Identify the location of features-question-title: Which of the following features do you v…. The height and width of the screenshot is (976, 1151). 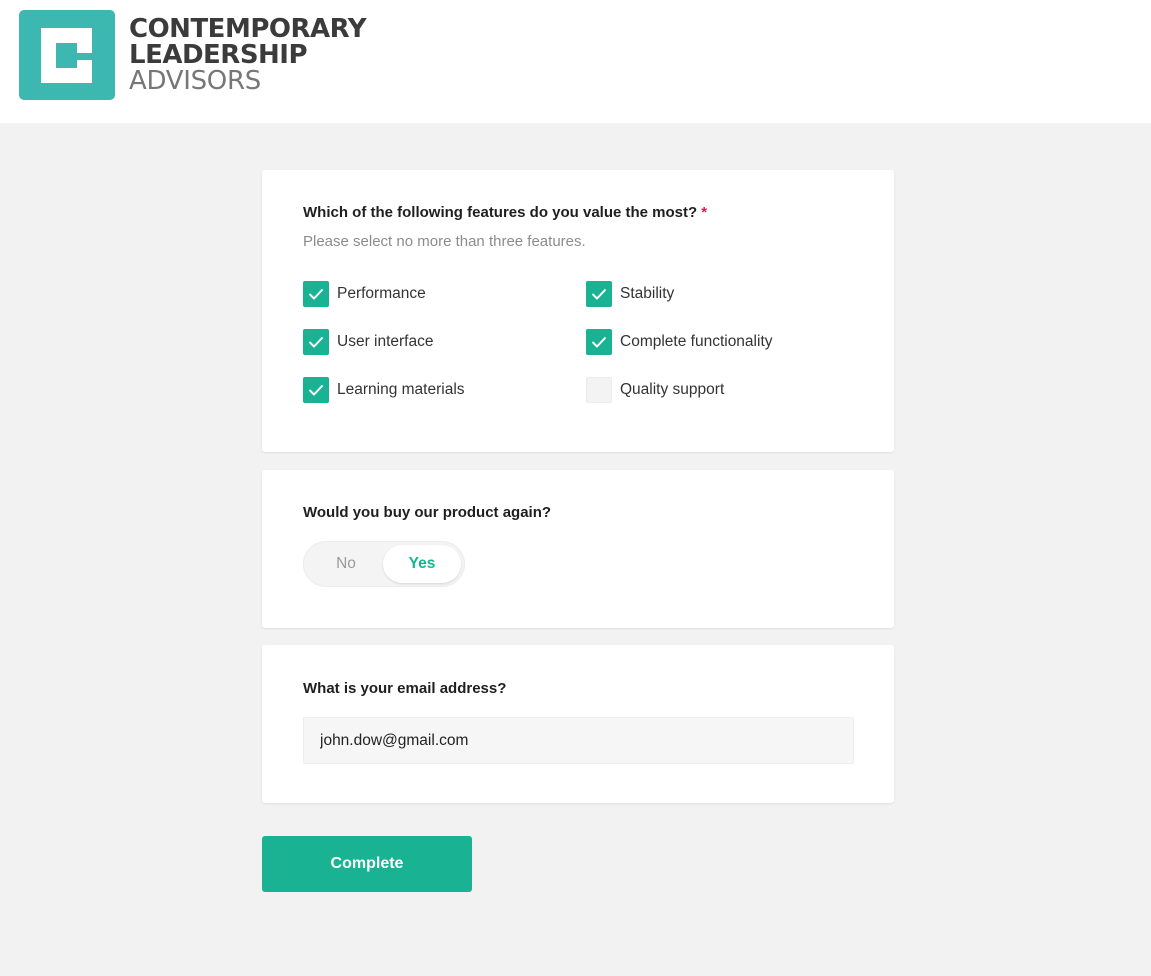
(505, 212).